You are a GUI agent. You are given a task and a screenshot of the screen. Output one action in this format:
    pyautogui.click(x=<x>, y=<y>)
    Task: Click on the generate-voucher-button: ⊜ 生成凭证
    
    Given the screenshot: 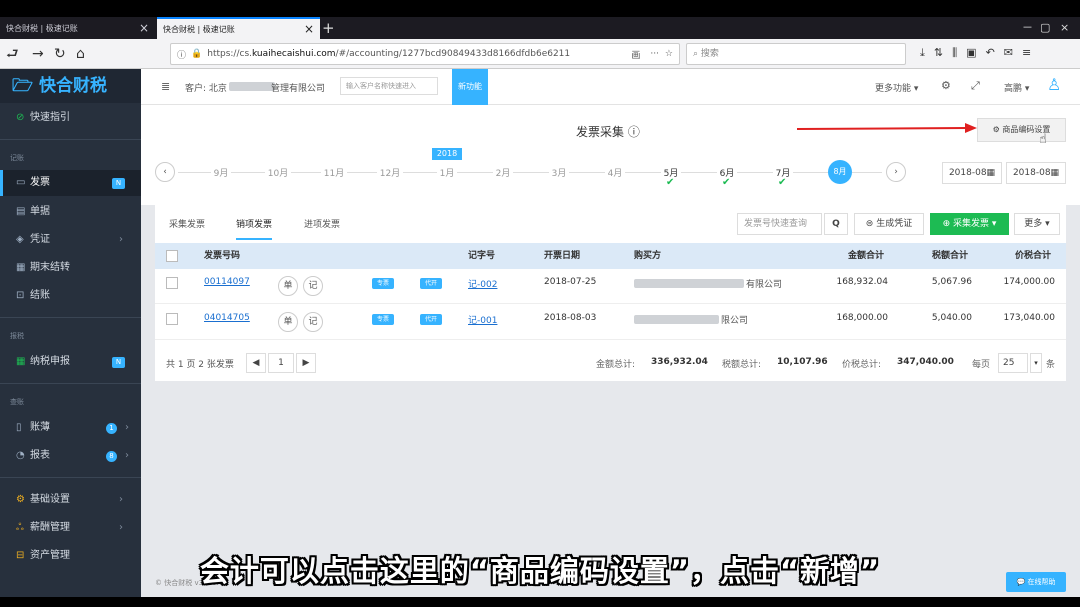 What is the action you would take?
    pyautogui.click(x=889, y=224)
    